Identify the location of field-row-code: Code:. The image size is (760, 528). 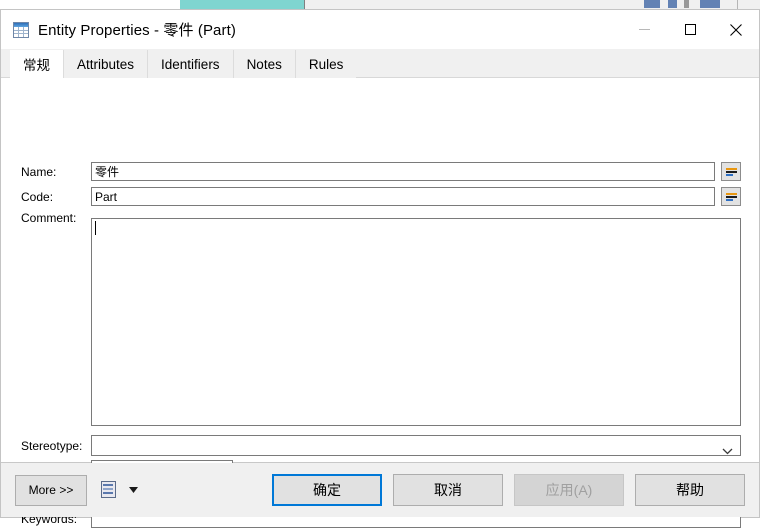
(381, 196).